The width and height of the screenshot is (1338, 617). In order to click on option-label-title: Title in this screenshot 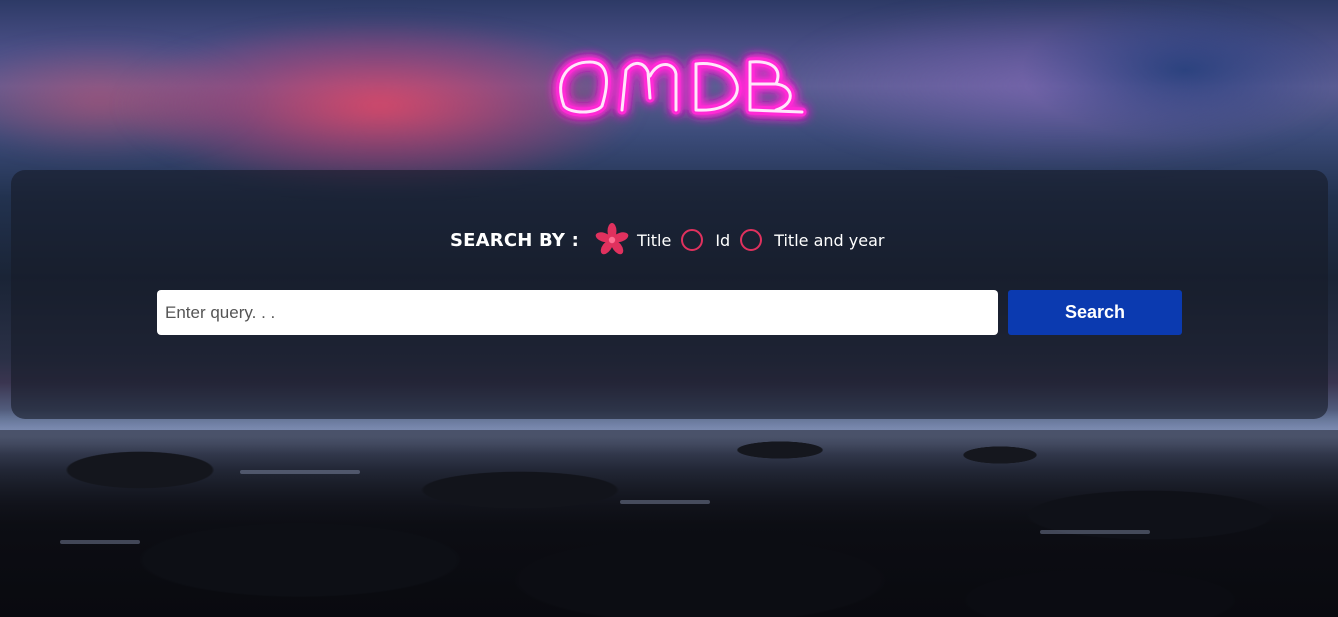, I will do `click(654, 240)`.